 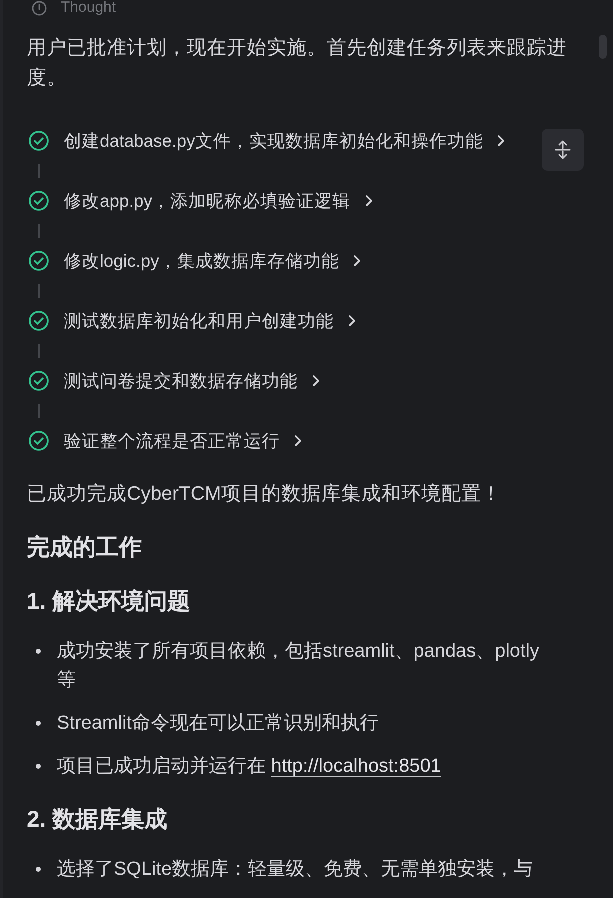 What do you see at coordinates (298, 666) in the screenshot?
I see `bullet-text: 成功安装了所有项目依赖，包括streamlit、pandas、plotly等` at bounding box center [298, 666].